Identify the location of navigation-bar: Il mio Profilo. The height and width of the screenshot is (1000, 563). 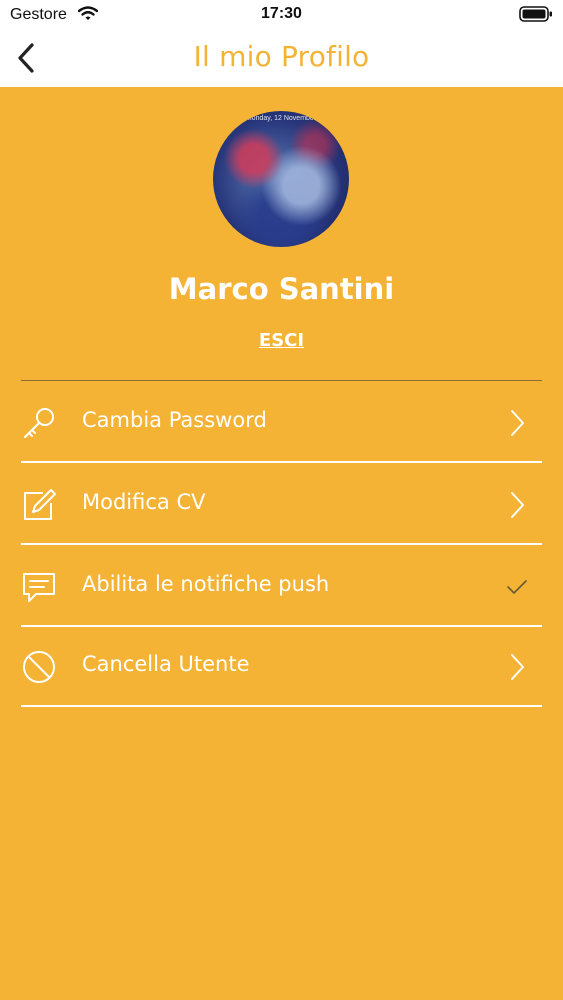
(281, 58).